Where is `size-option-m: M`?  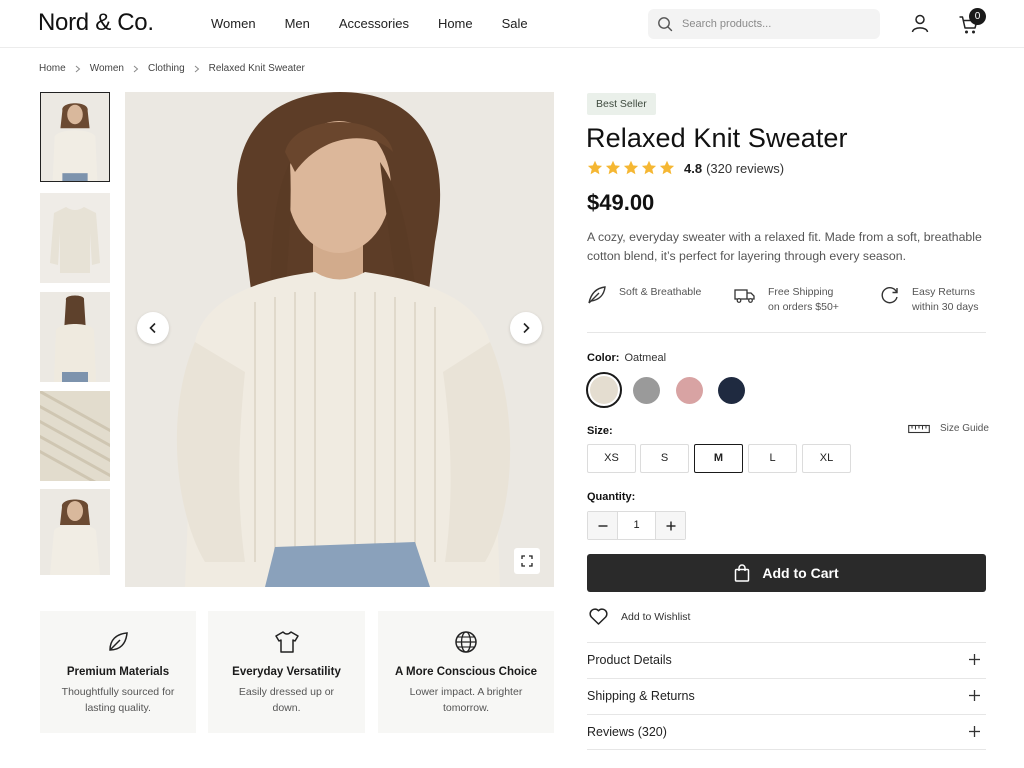 size-option-m: M is located at coordinates (718, 458).